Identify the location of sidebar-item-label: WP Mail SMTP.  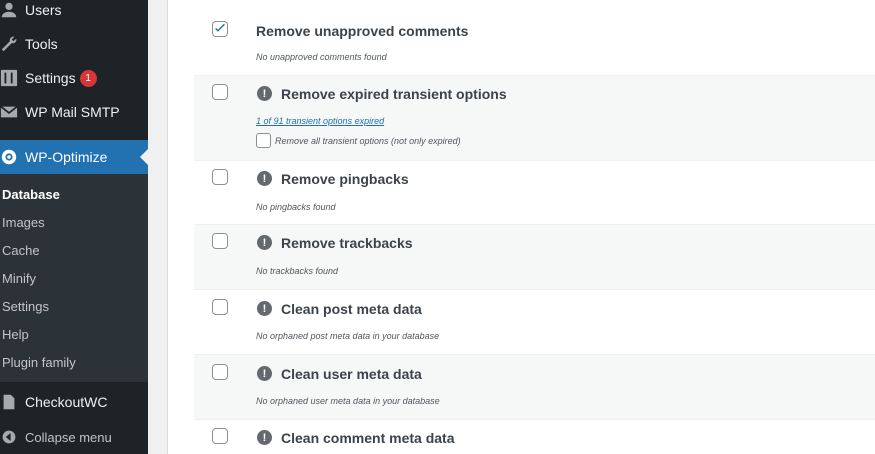
(72, 112).